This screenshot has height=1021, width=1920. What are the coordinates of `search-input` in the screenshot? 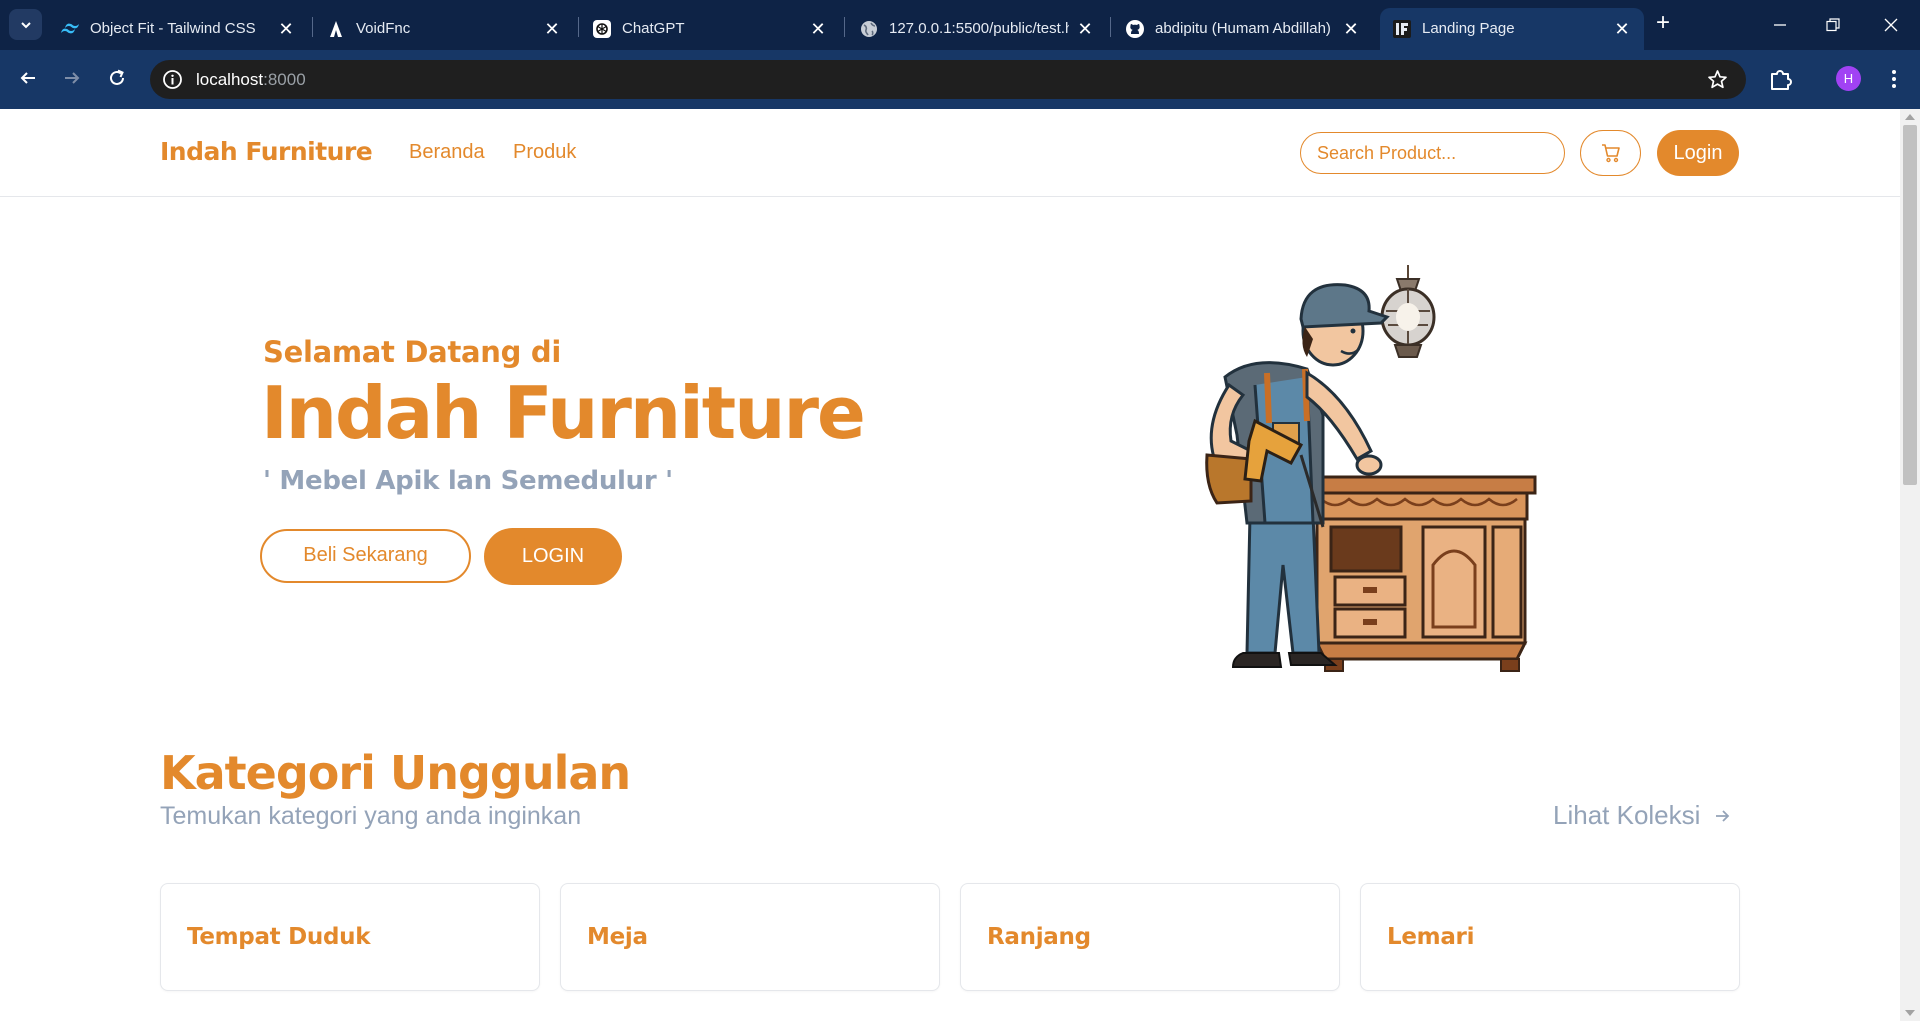 It's located at (1432, 153).